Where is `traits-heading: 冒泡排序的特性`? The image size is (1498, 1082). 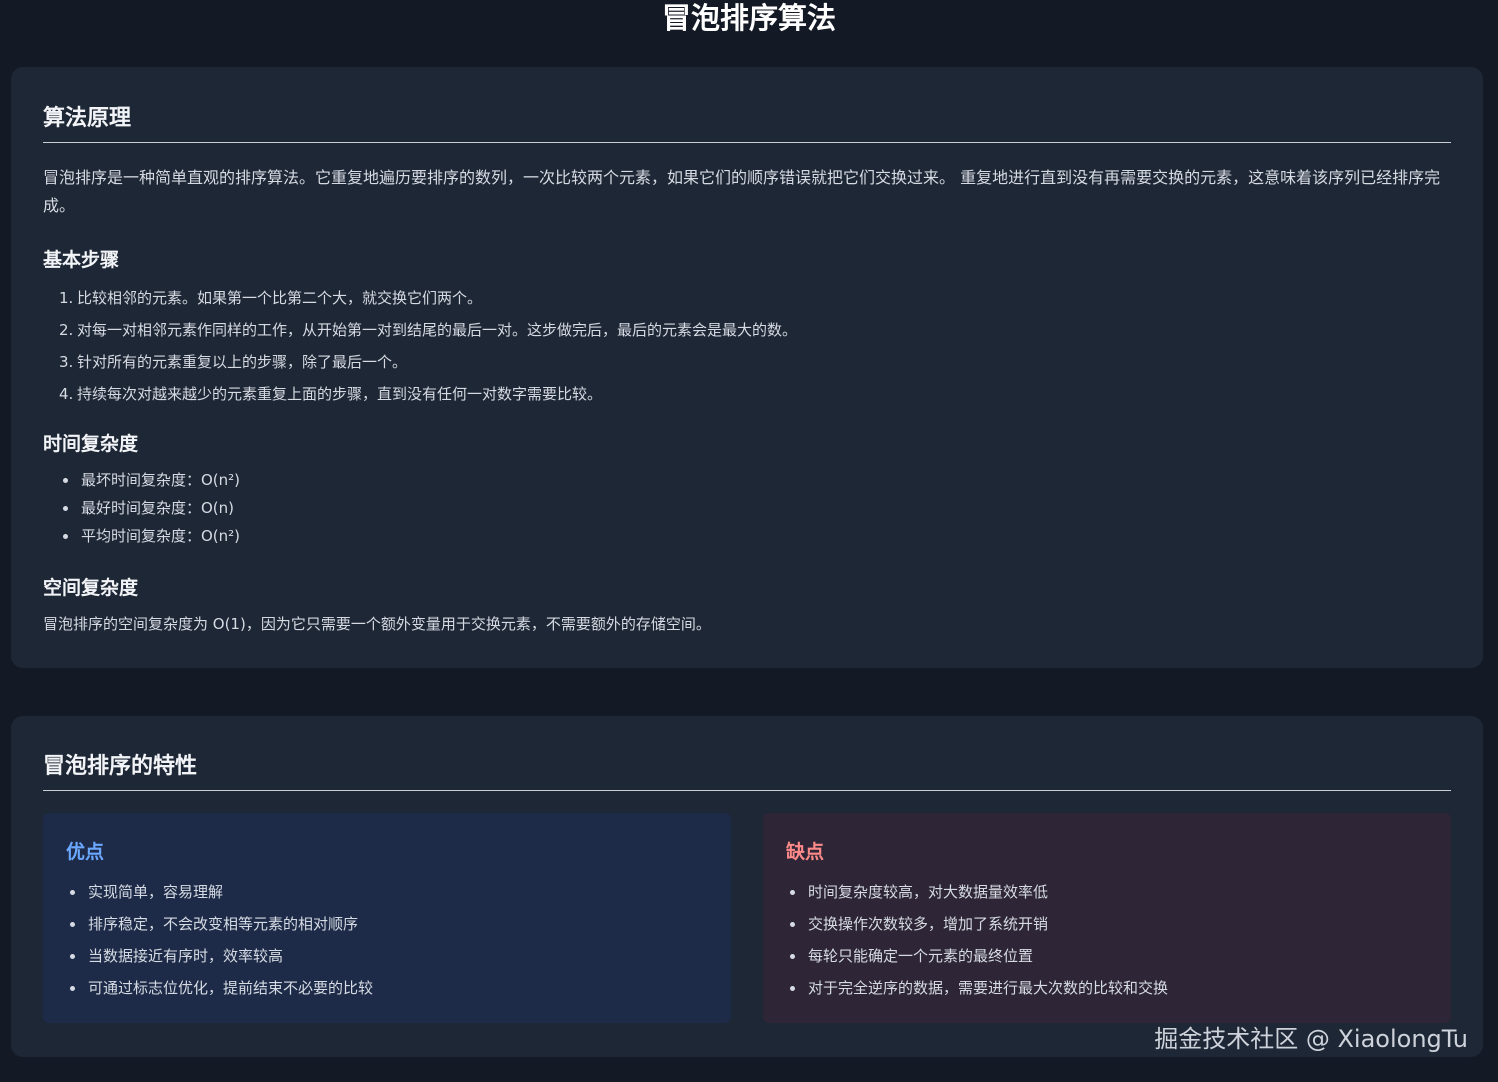
traits-heading: 冒泡排序的特性 is located at coordinates (747, 769).